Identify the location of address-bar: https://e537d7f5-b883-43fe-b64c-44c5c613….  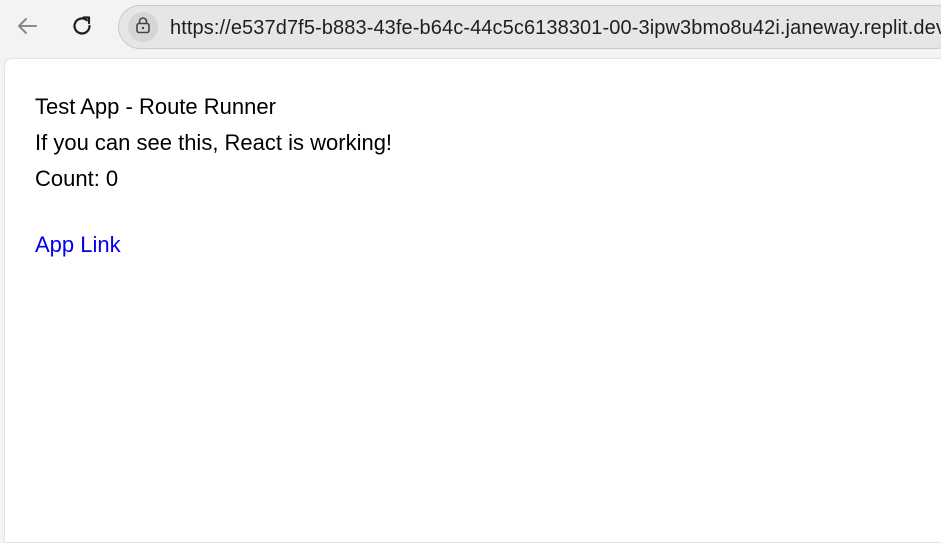
(529, 27).